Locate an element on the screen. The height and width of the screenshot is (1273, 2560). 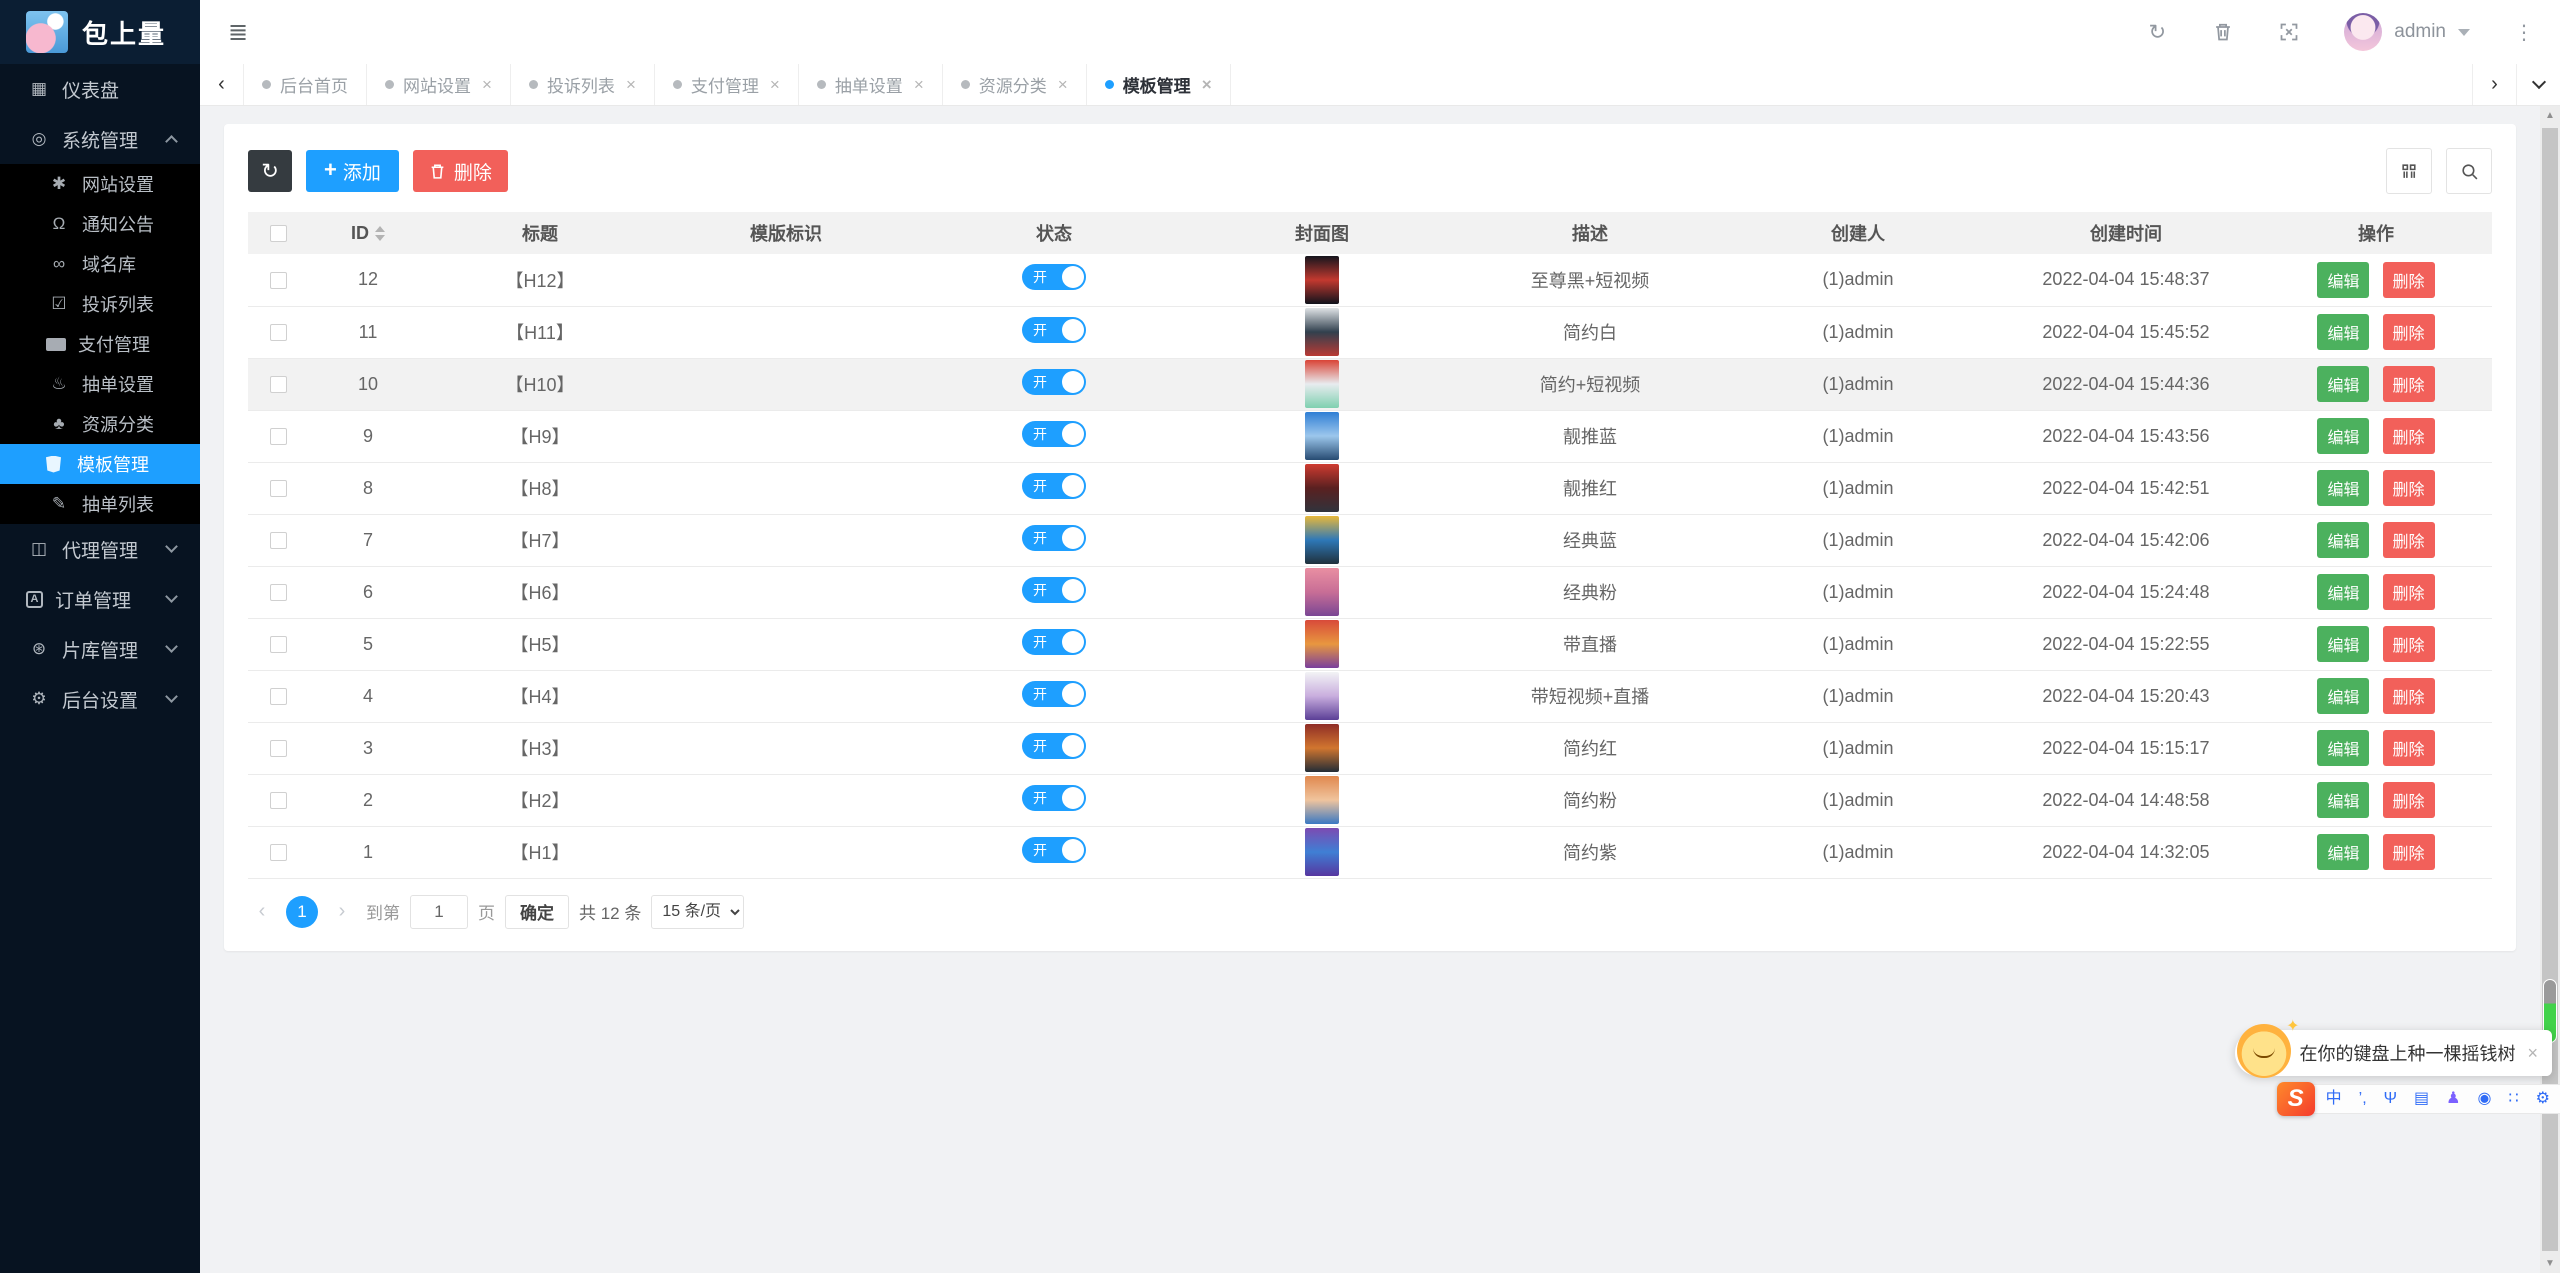
tab-1: 网站设置 × is located at coordinates (439, 84).